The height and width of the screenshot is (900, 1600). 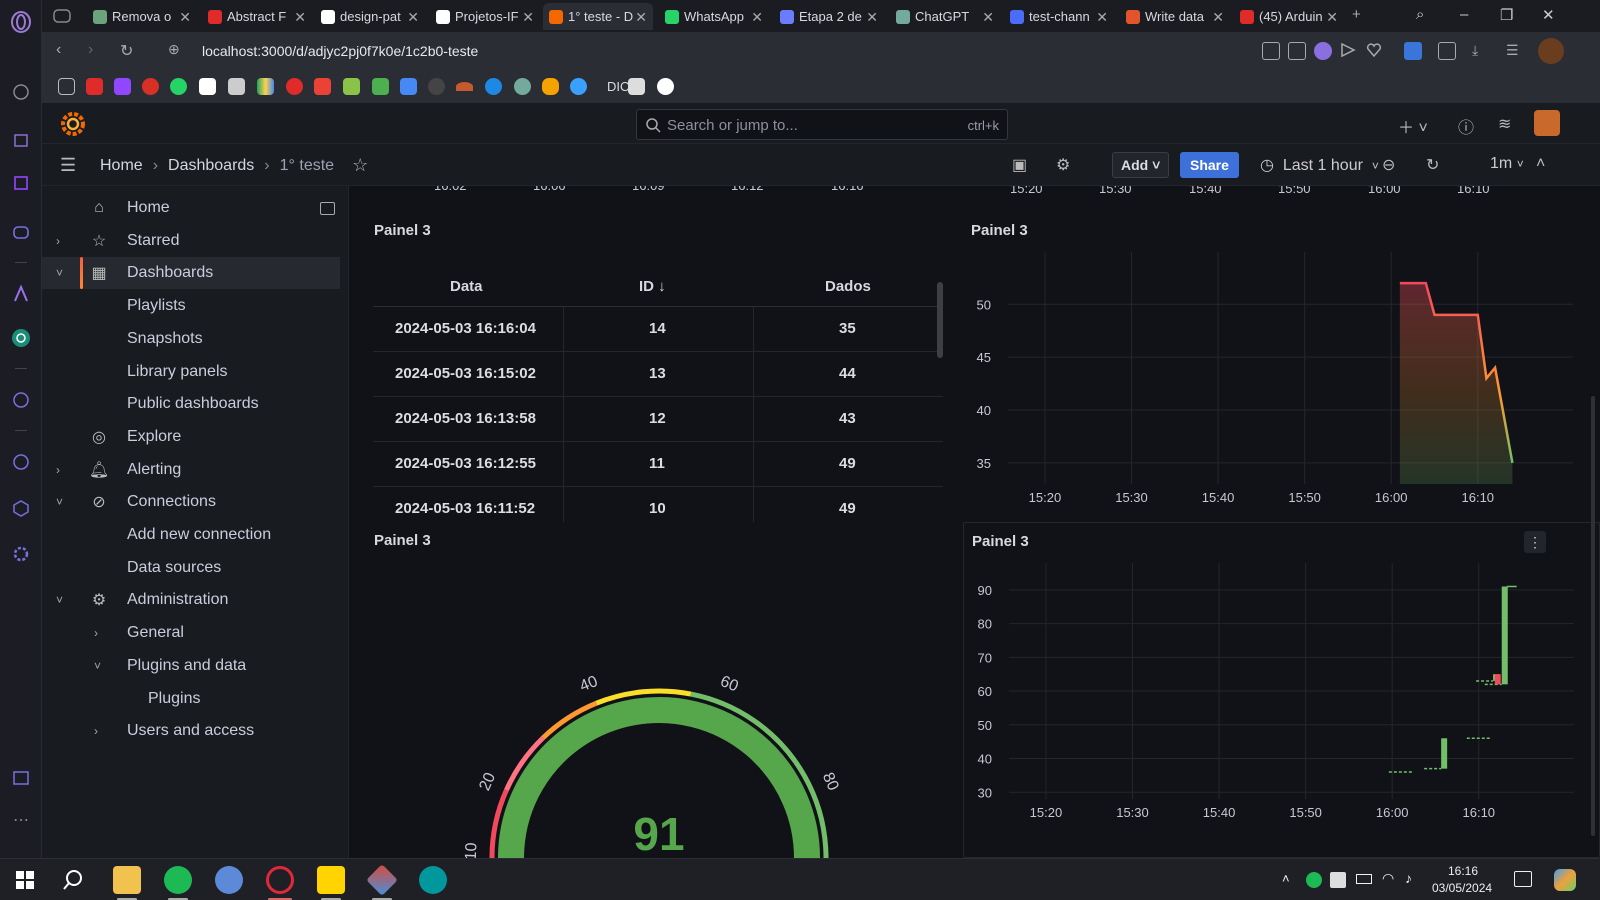 I want to click on speed-dial-icon, so click(x=21, y=92).